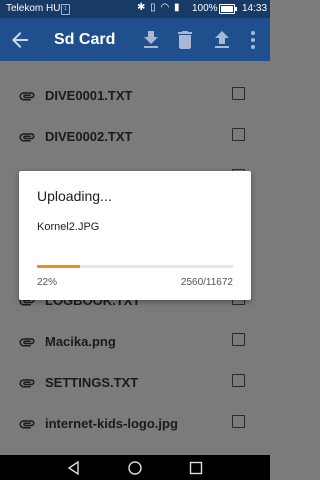 The height and width of the screenshot is (480, 320). I want to click on app-bar: Sd Card, so click(135, 39).